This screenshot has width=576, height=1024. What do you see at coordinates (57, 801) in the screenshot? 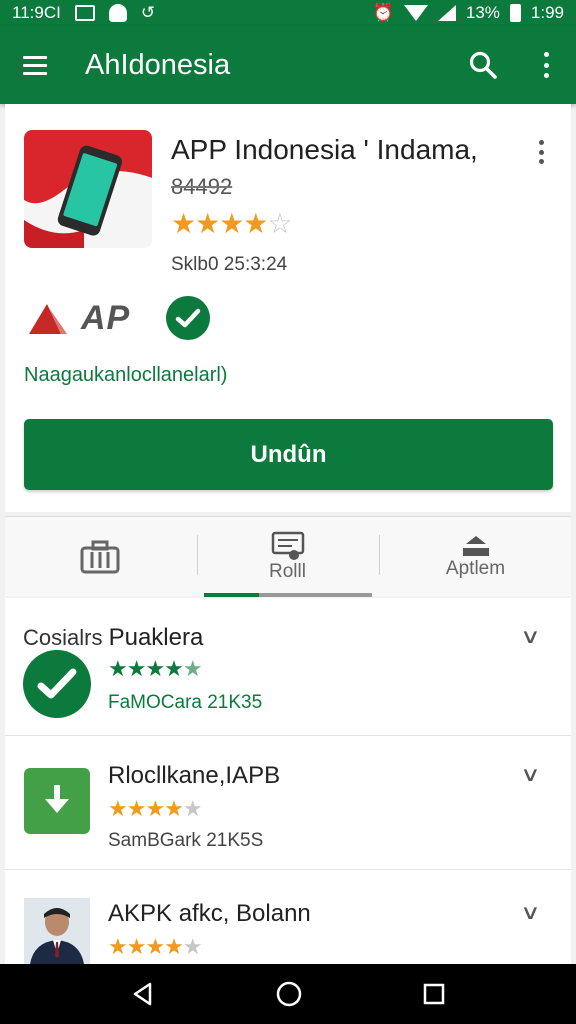
I see `download-icon` at bounding box center [57, 801].